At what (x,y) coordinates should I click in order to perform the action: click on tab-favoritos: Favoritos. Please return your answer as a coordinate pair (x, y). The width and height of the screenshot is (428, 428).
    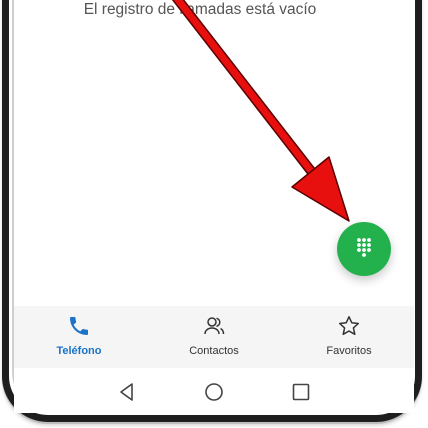
    Looking at the image, I should click on (349, 337).